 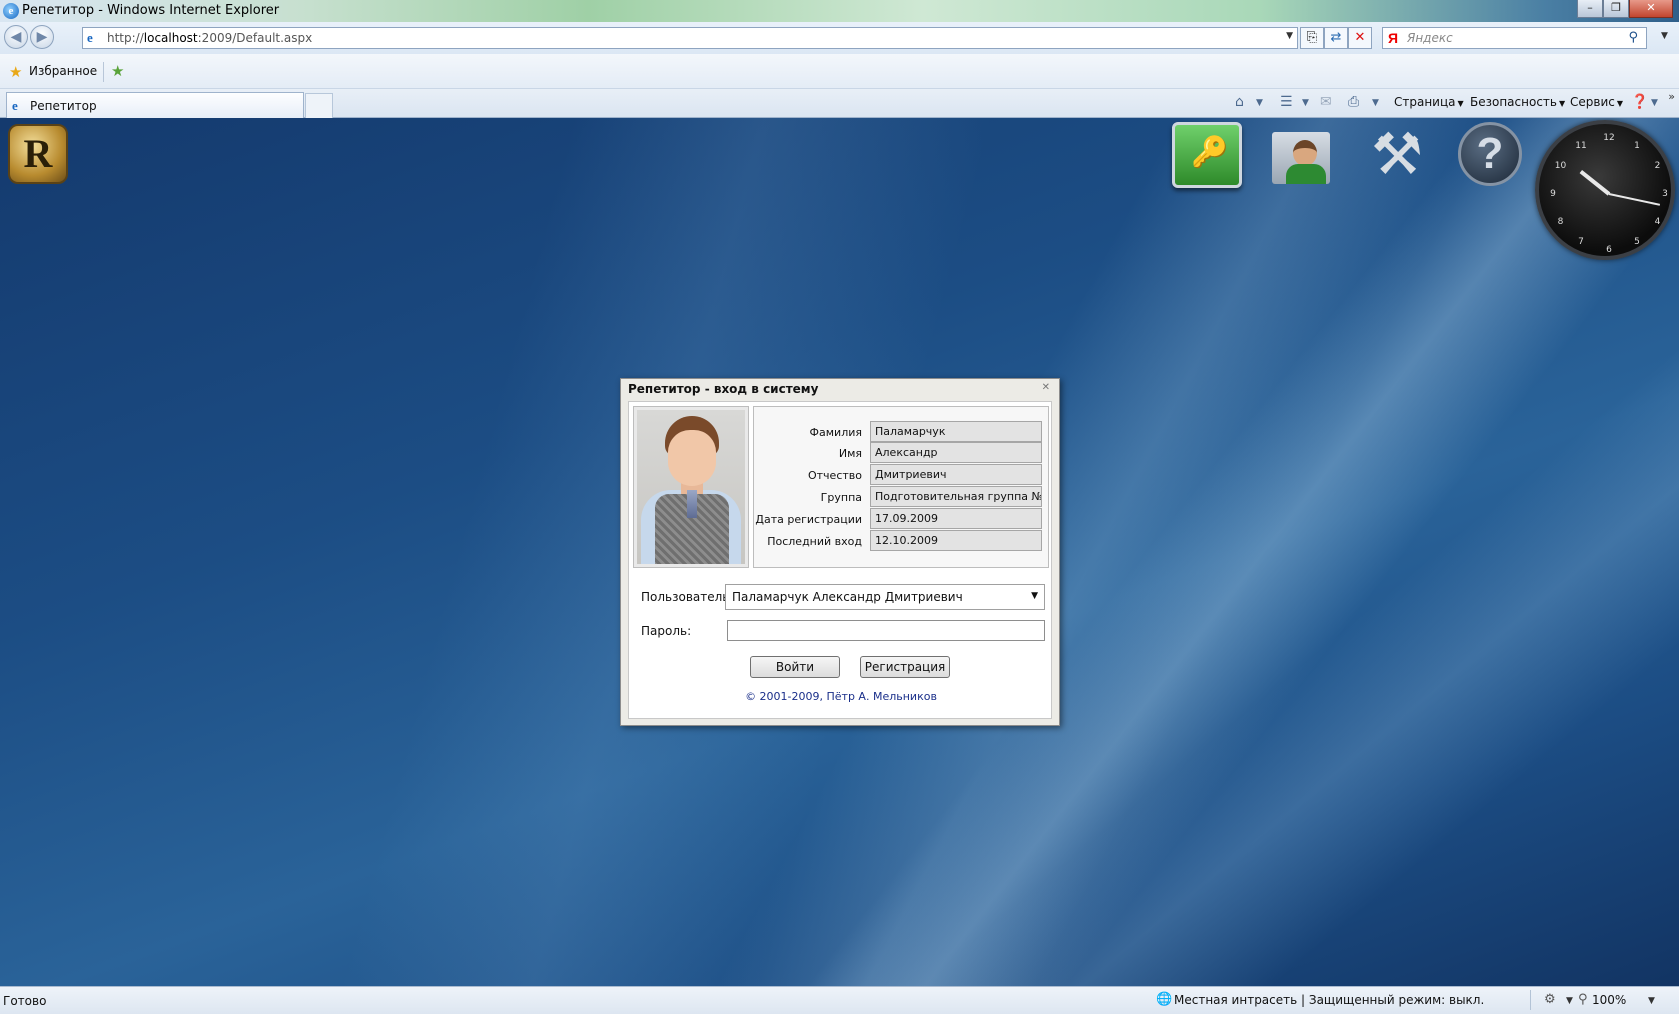 I want to click on new-tab-button, so click(x=319, y=105).